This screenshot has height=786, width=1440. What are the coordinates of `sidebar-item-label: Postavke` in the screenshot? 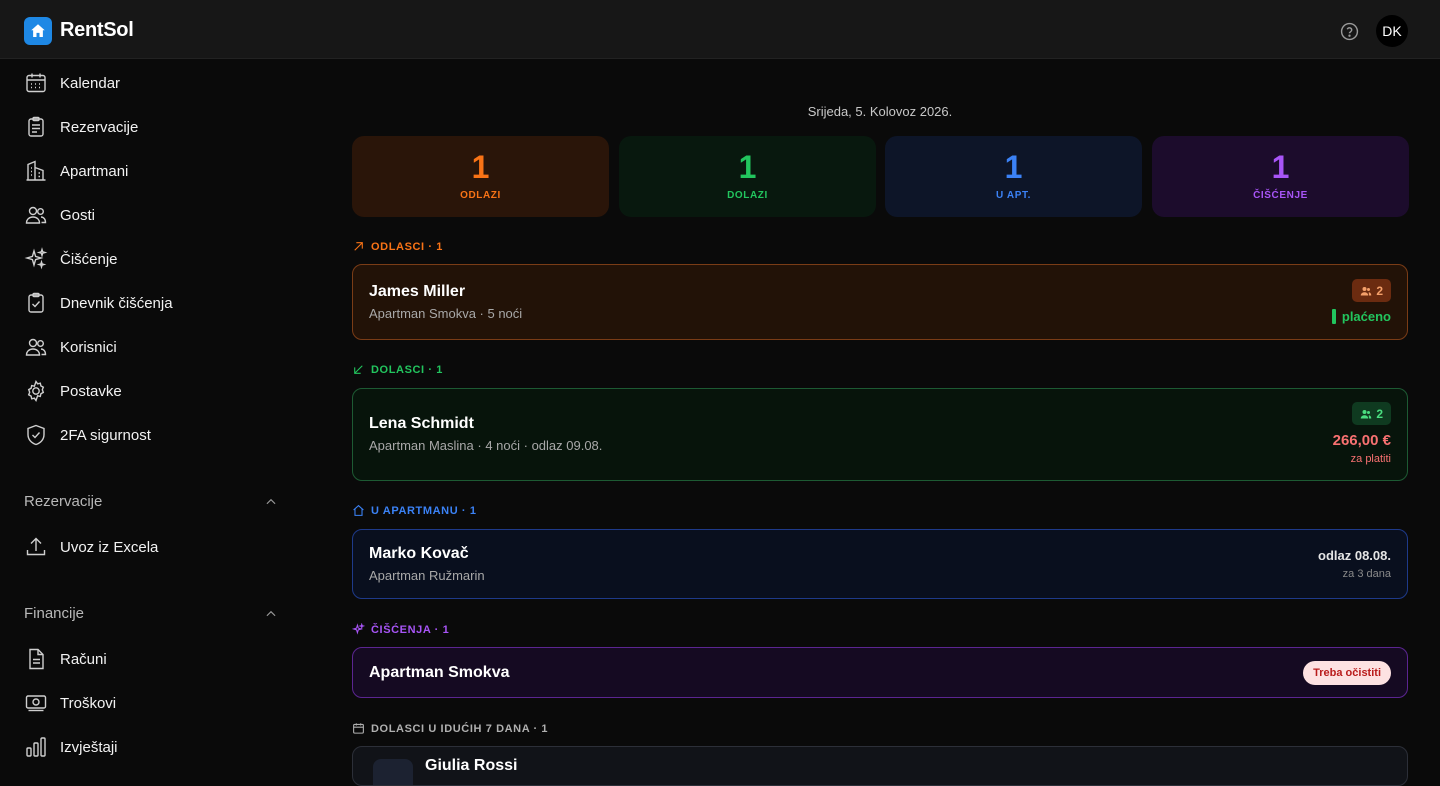 It's located at (91, 391).